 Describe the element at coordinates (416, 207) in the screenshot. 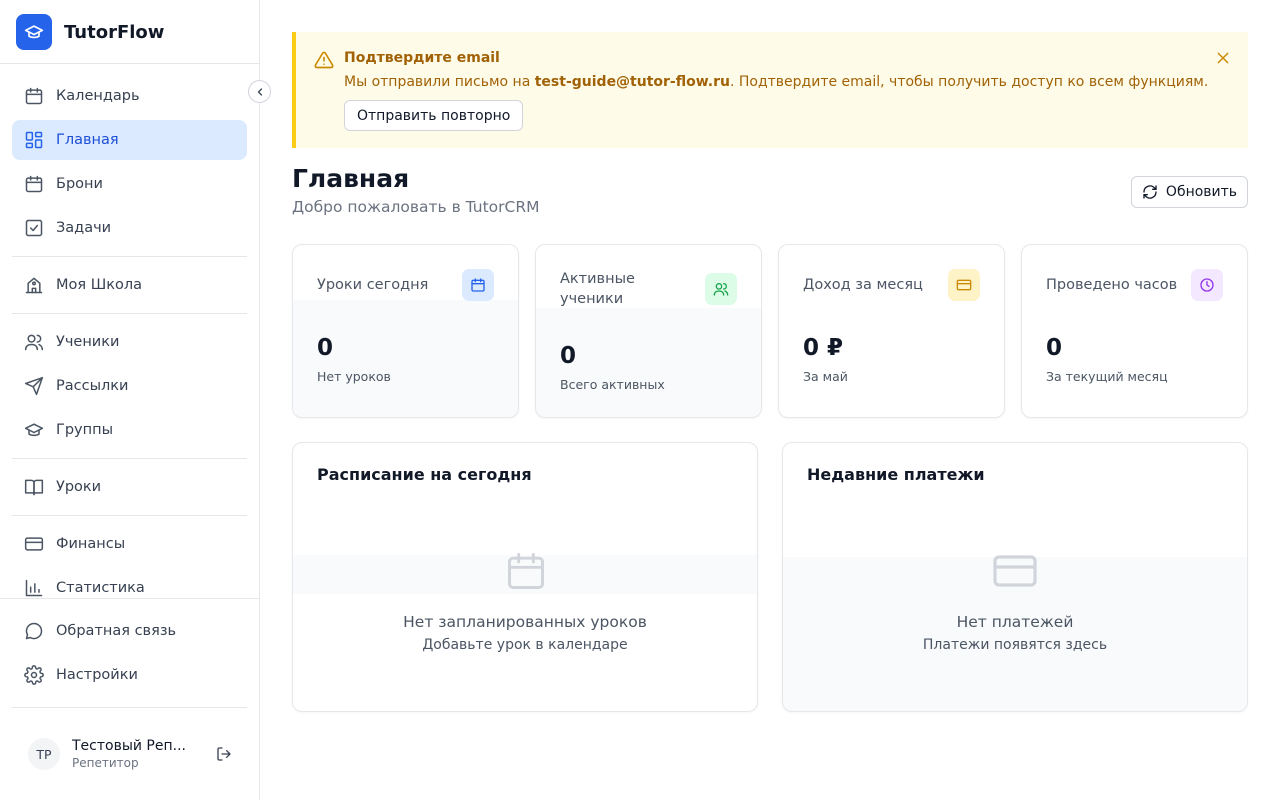

I see `page-subtitle: Добро пожаловать в TutorCRM` at that location.